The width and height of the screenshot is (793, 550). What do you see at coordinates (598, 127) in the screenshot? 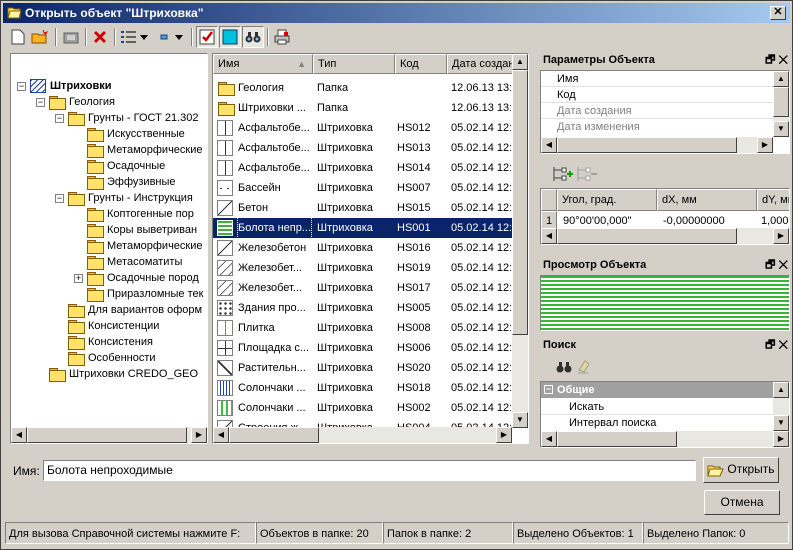
I see `param-modified-label: Дата изменения` at bounding box center [598, 127].